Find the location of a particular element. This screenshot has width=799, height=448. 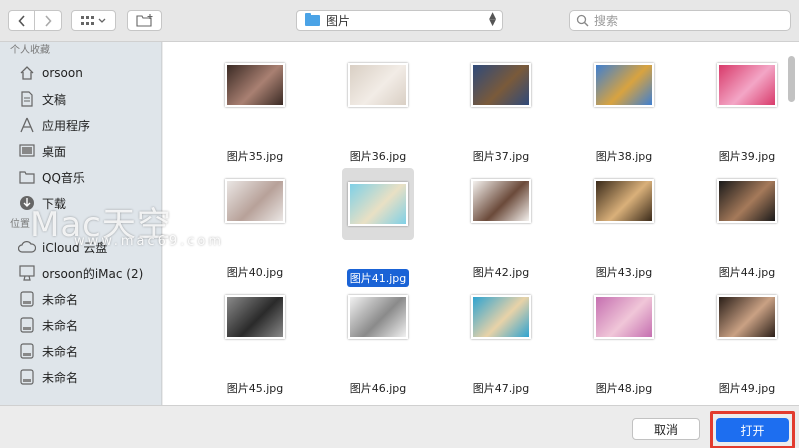

footer-bar: 取消 打开 is located at coordinates (399, 426).